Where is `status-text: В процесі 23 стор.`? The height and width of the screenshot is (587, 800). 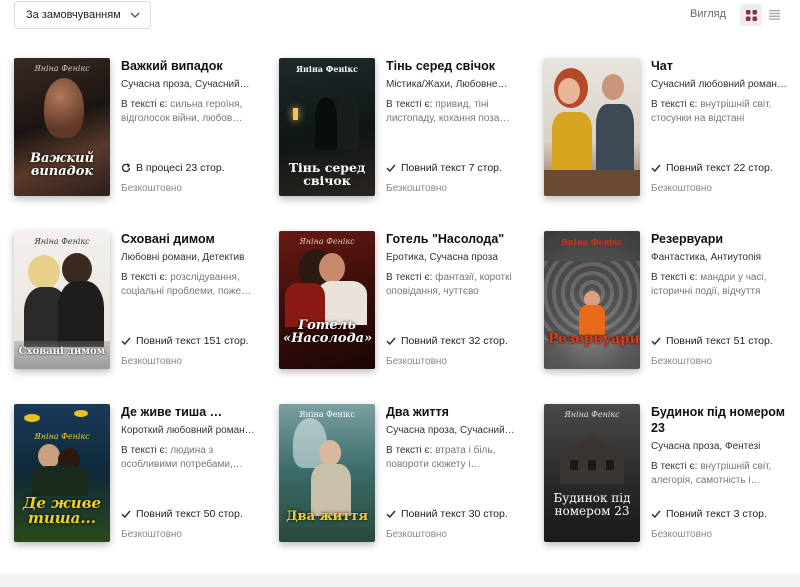
status-text: В процесі 23 стор. is located at coordinates (180, 168).